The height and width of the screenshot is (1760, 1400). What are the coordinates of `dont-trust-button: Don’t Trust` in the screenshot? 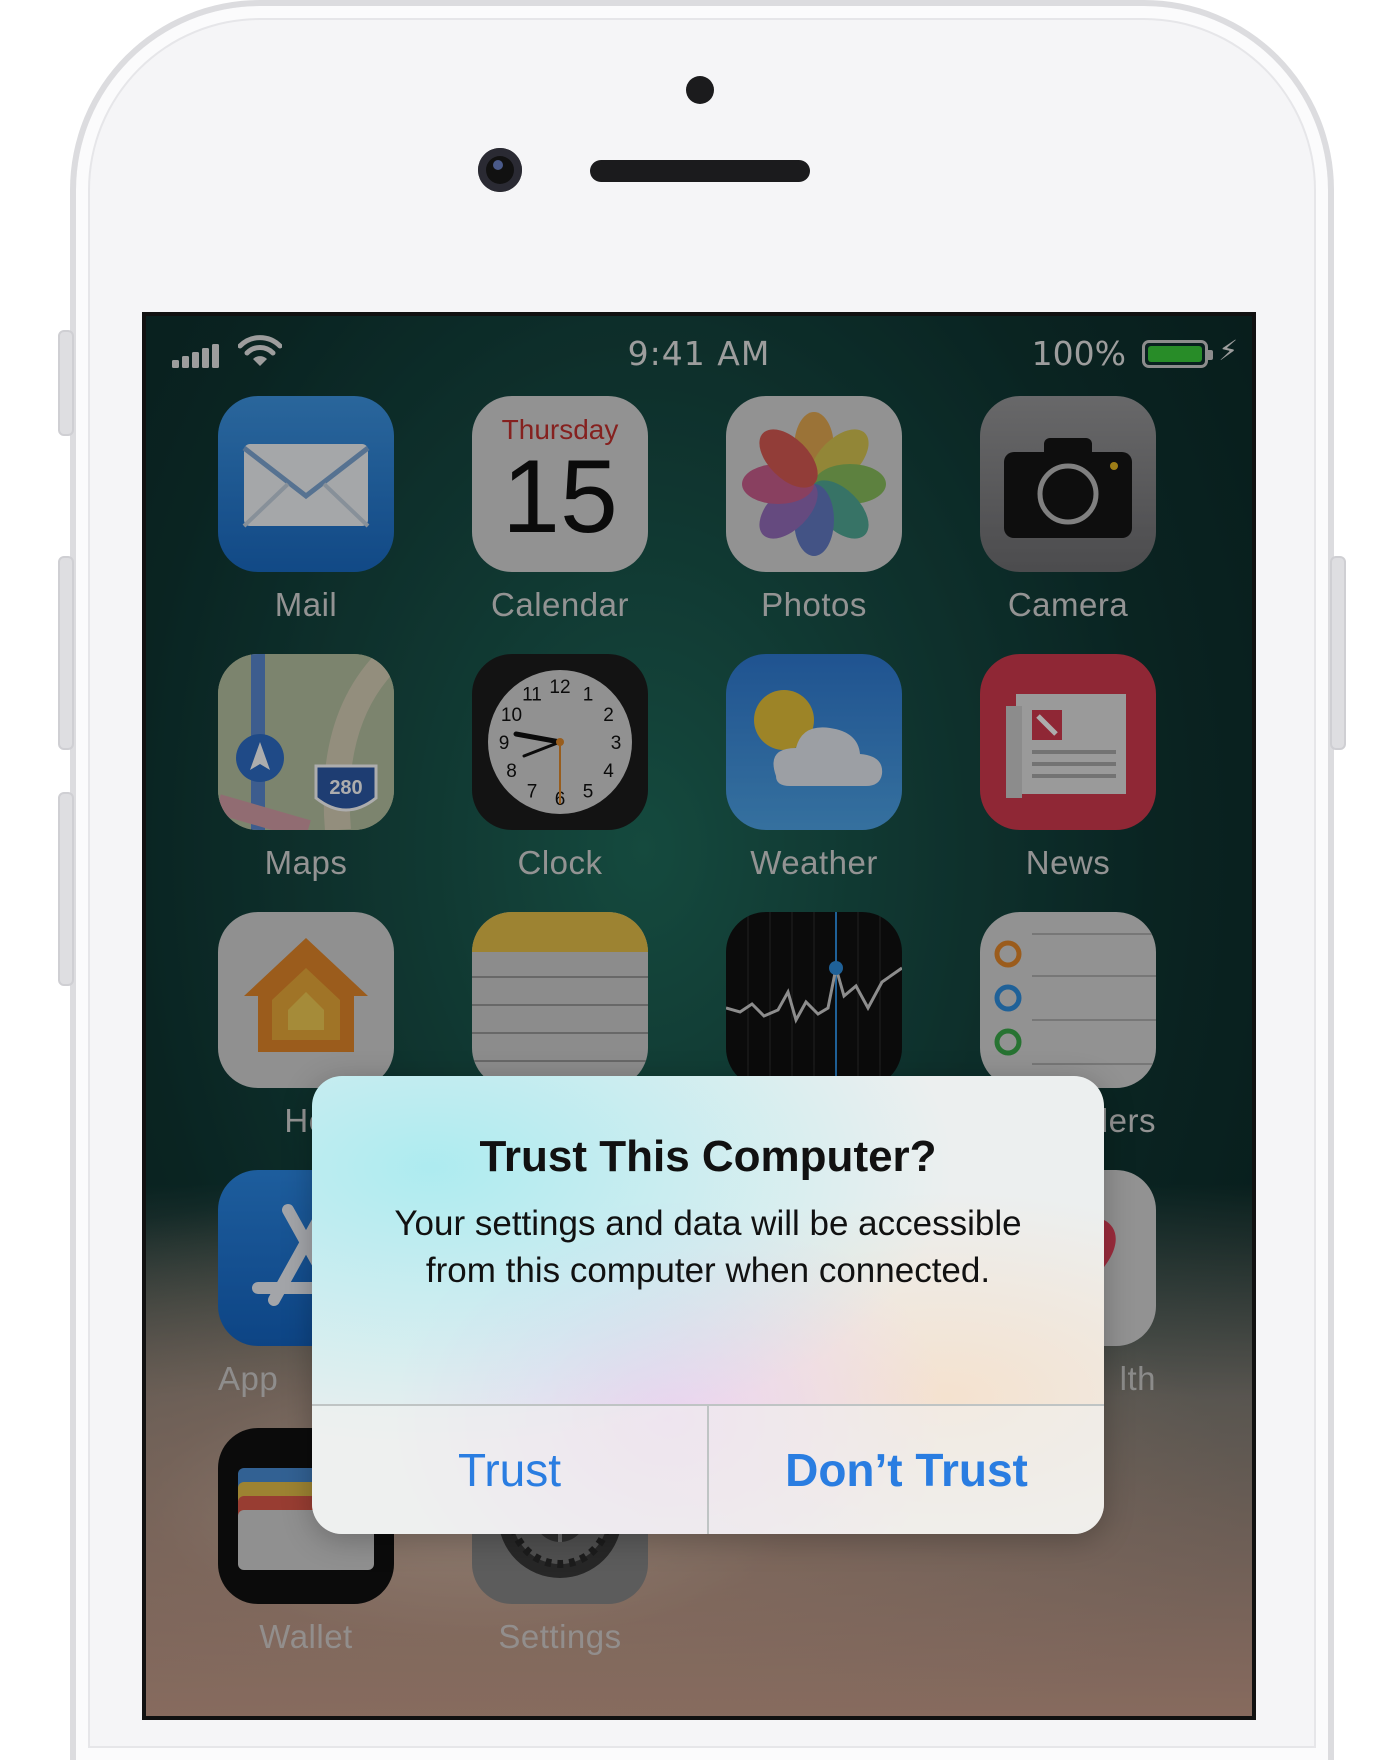 It's located at (905, 1470).